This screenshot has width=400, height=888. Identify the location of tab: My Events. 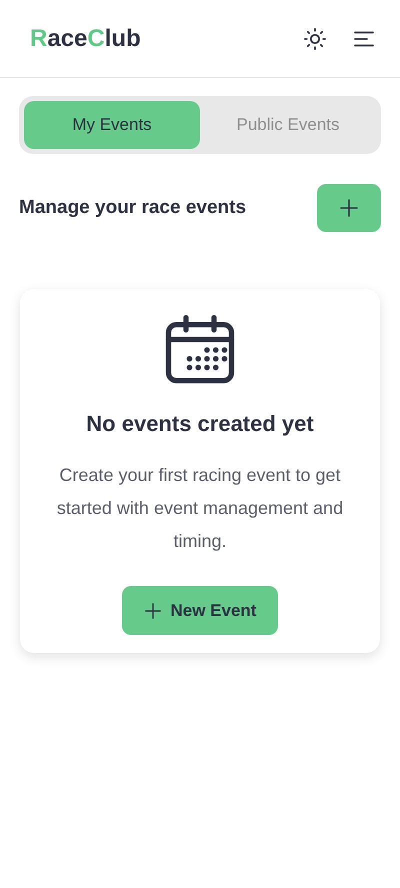
(112, 125).